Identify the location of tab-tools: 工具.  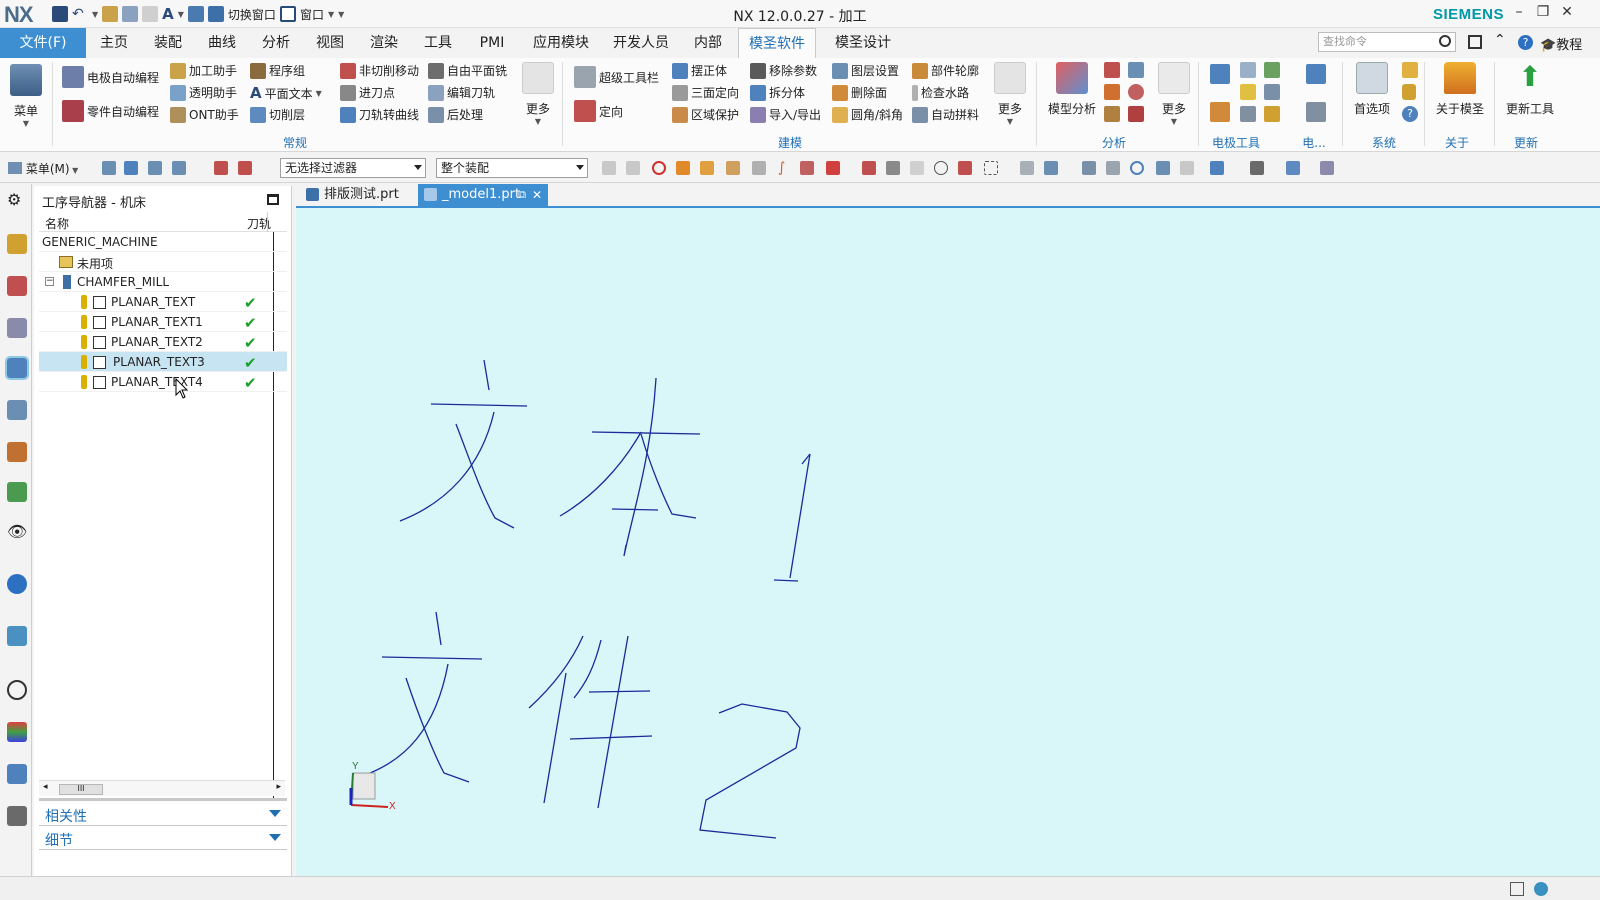
(438, 43).